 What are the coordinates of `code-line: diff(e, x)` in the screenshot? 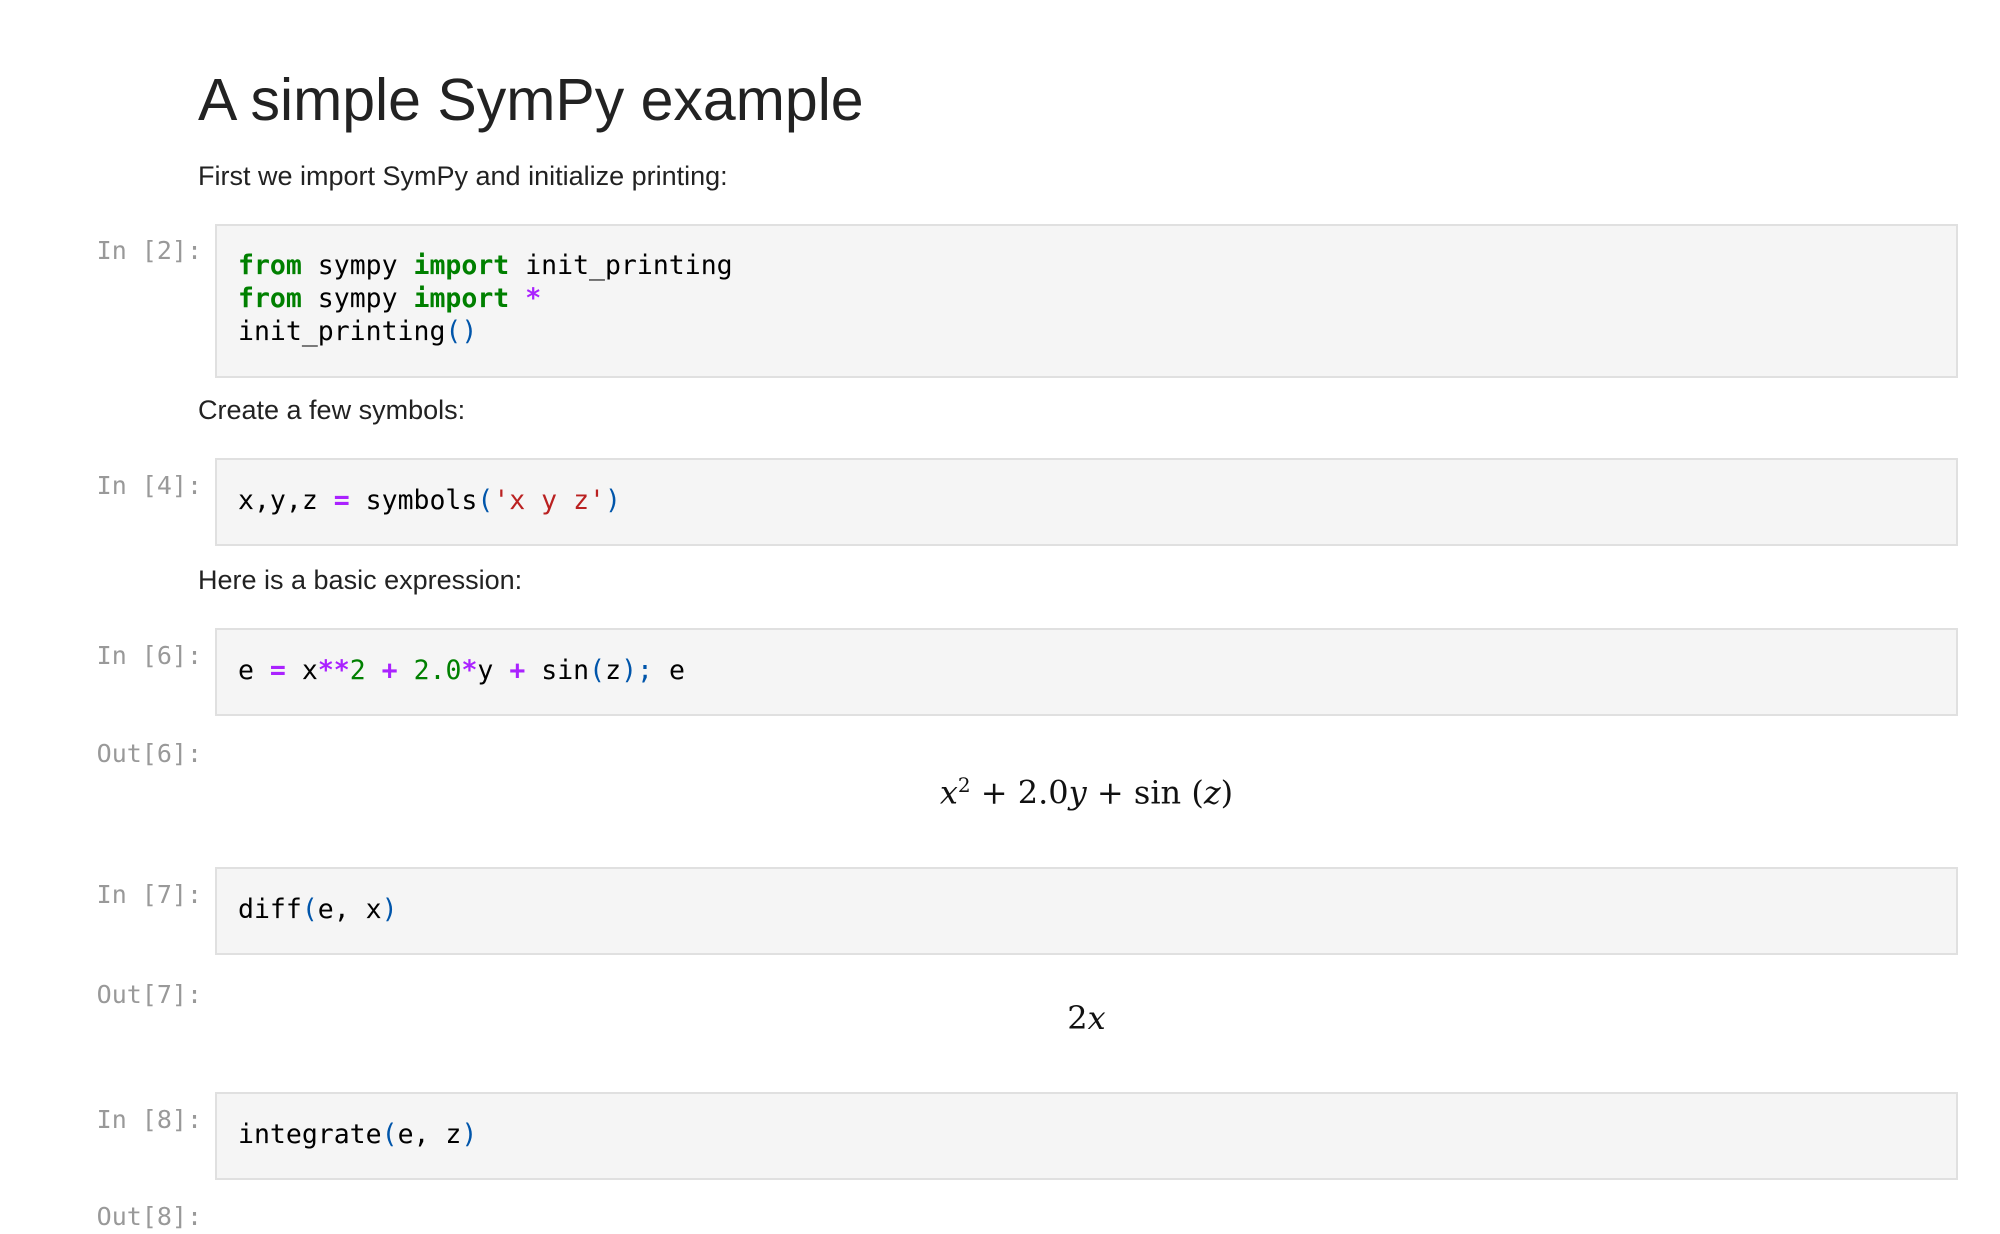 It's located at (318, 909).